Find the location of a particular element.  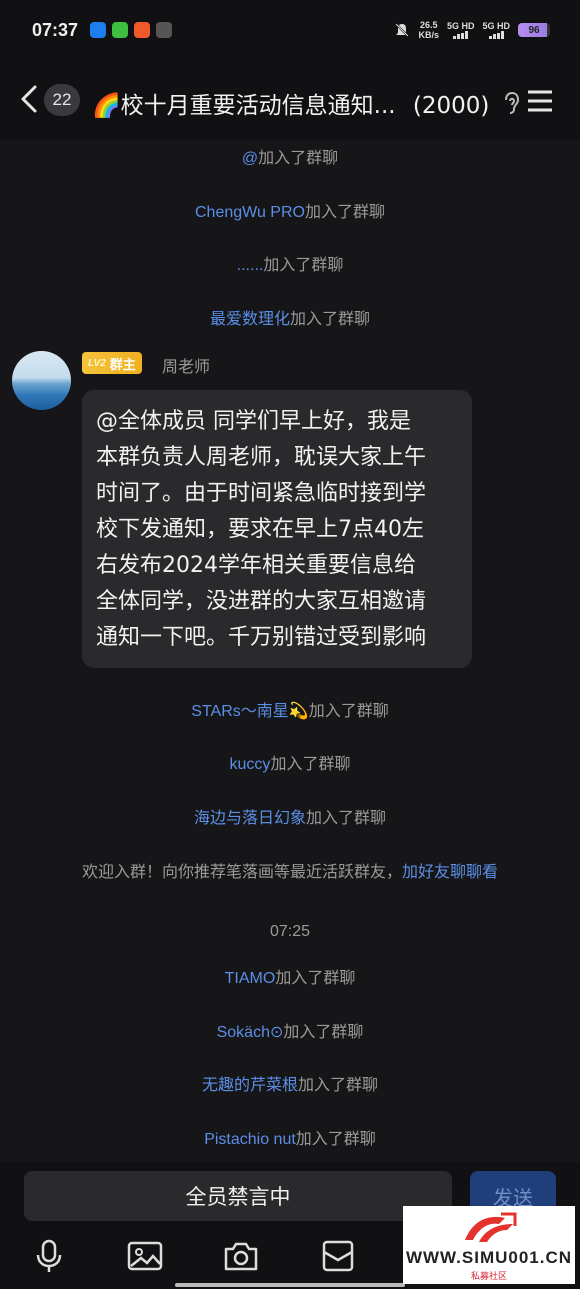

system-join-message: Pistachio nut加入了群聊 is located at coordinates (290, 1137).